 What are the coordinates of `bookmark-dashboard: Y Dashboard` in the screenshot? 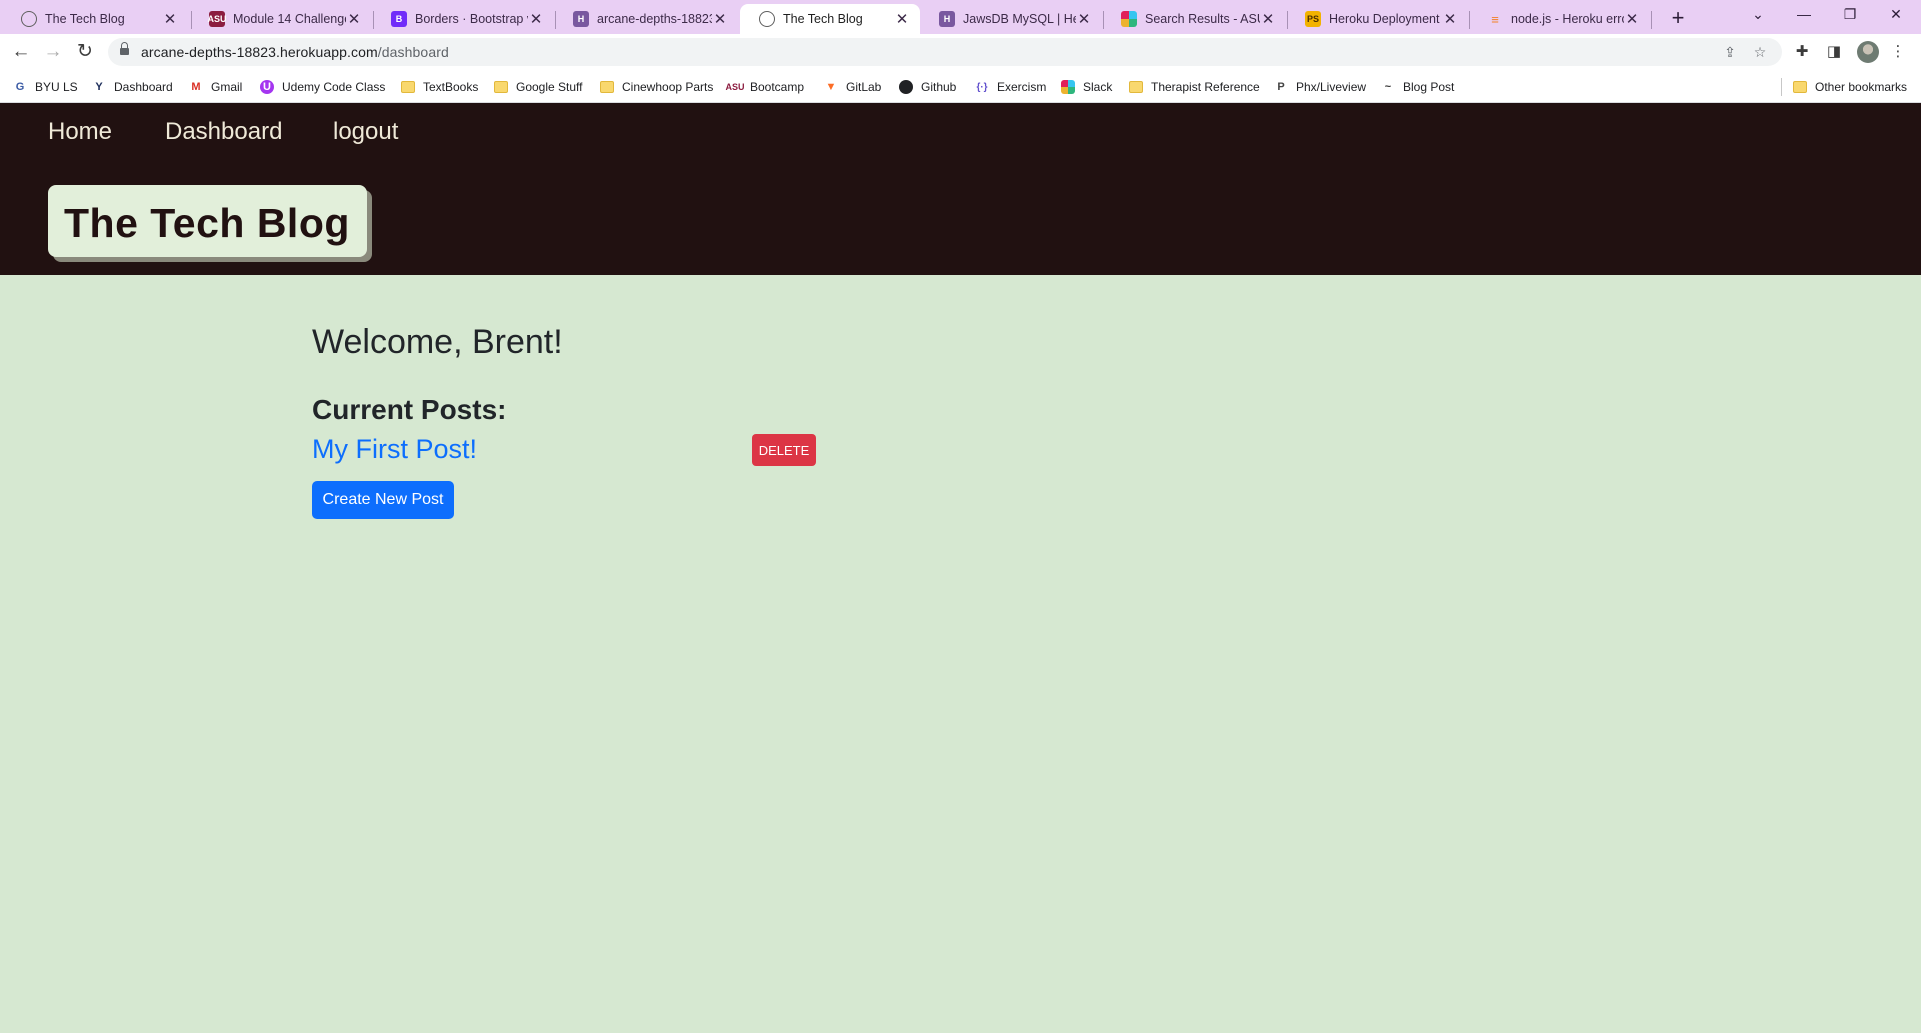 It's located at (132, 87).